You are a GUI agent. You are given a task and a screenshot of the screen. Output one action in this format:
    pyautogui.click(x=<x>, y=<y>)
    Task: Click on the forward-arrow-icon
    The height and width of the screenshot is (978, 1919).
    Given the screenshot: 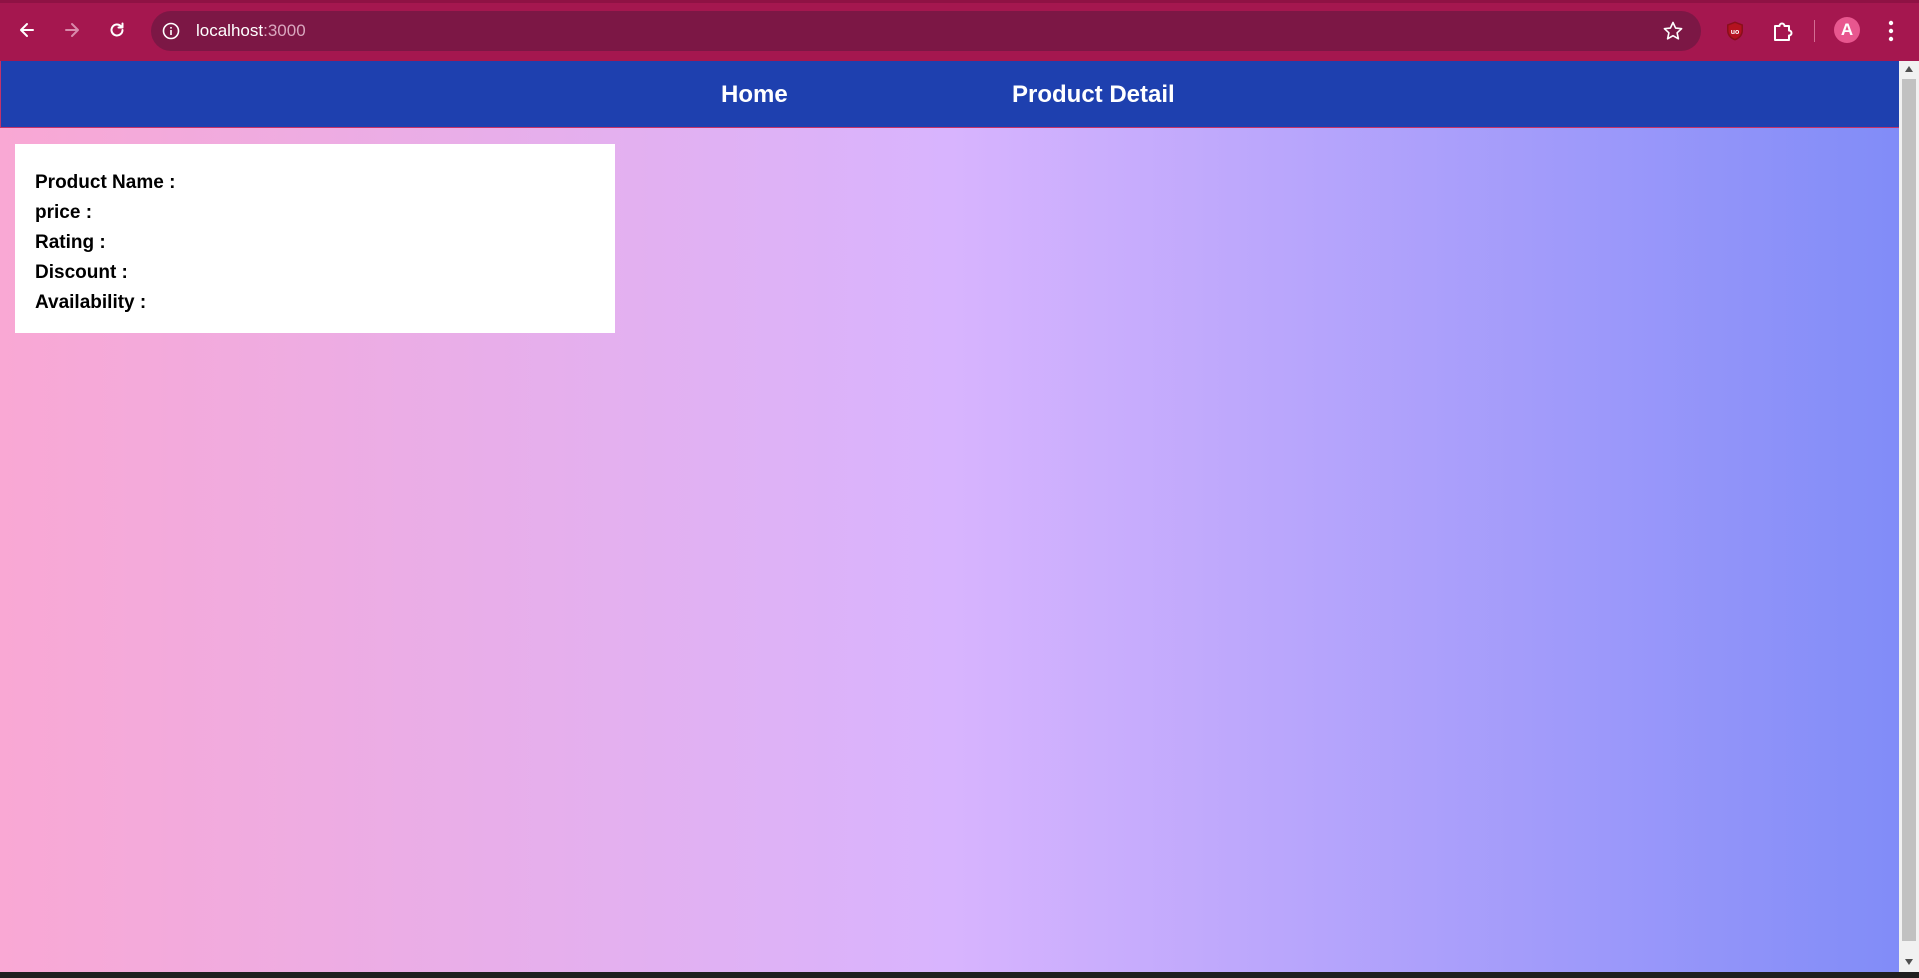 What is the action you would take?
    pyautogui.click(x=72, y=30)
    